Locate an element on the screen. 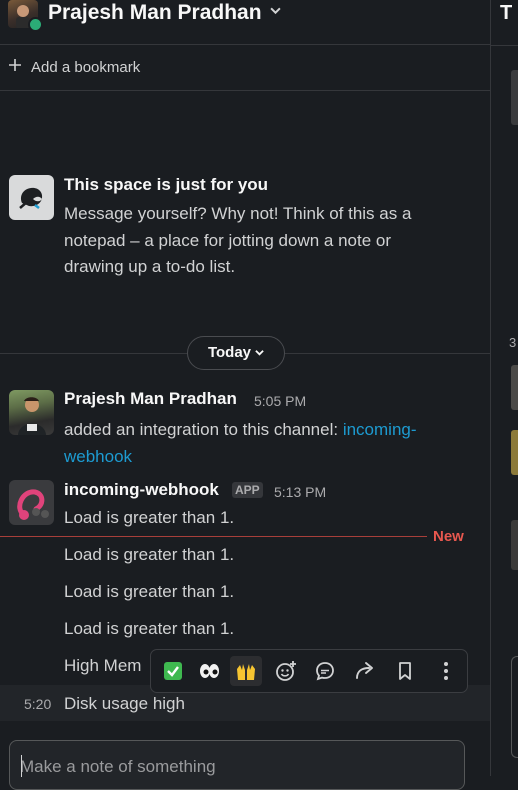 The width and height of the screenshot is (518, 790). day-divider-button: Today is located at coordinates (236, 353).